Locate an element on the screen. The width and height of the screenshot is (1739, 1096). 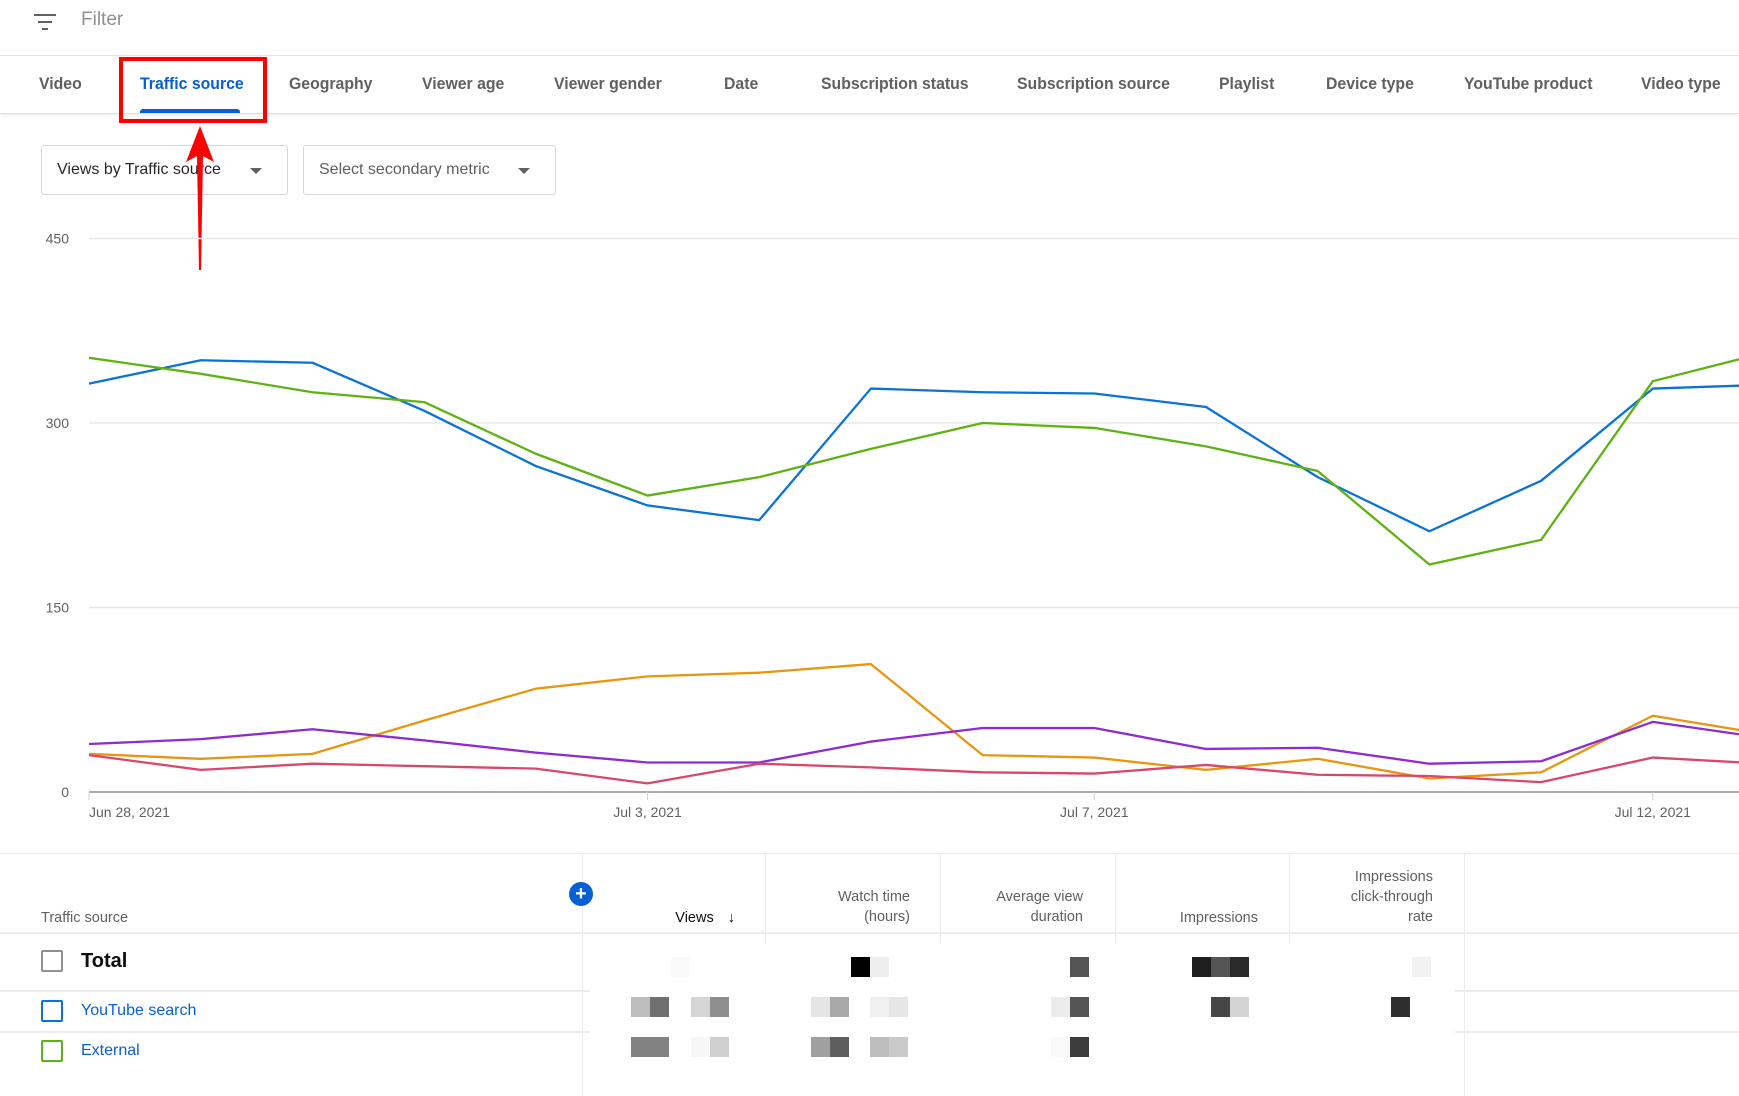
filter-input: Filter is located at coordinates (102, 20).